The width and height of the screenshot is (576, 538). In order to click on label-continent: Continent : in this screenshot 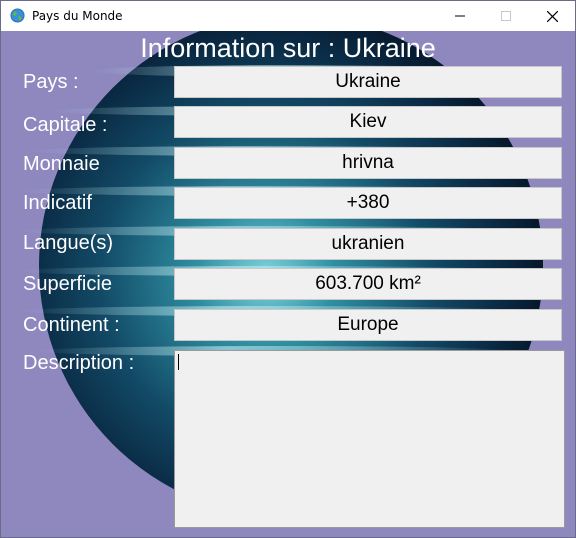, I will do `click(71, 325)`.